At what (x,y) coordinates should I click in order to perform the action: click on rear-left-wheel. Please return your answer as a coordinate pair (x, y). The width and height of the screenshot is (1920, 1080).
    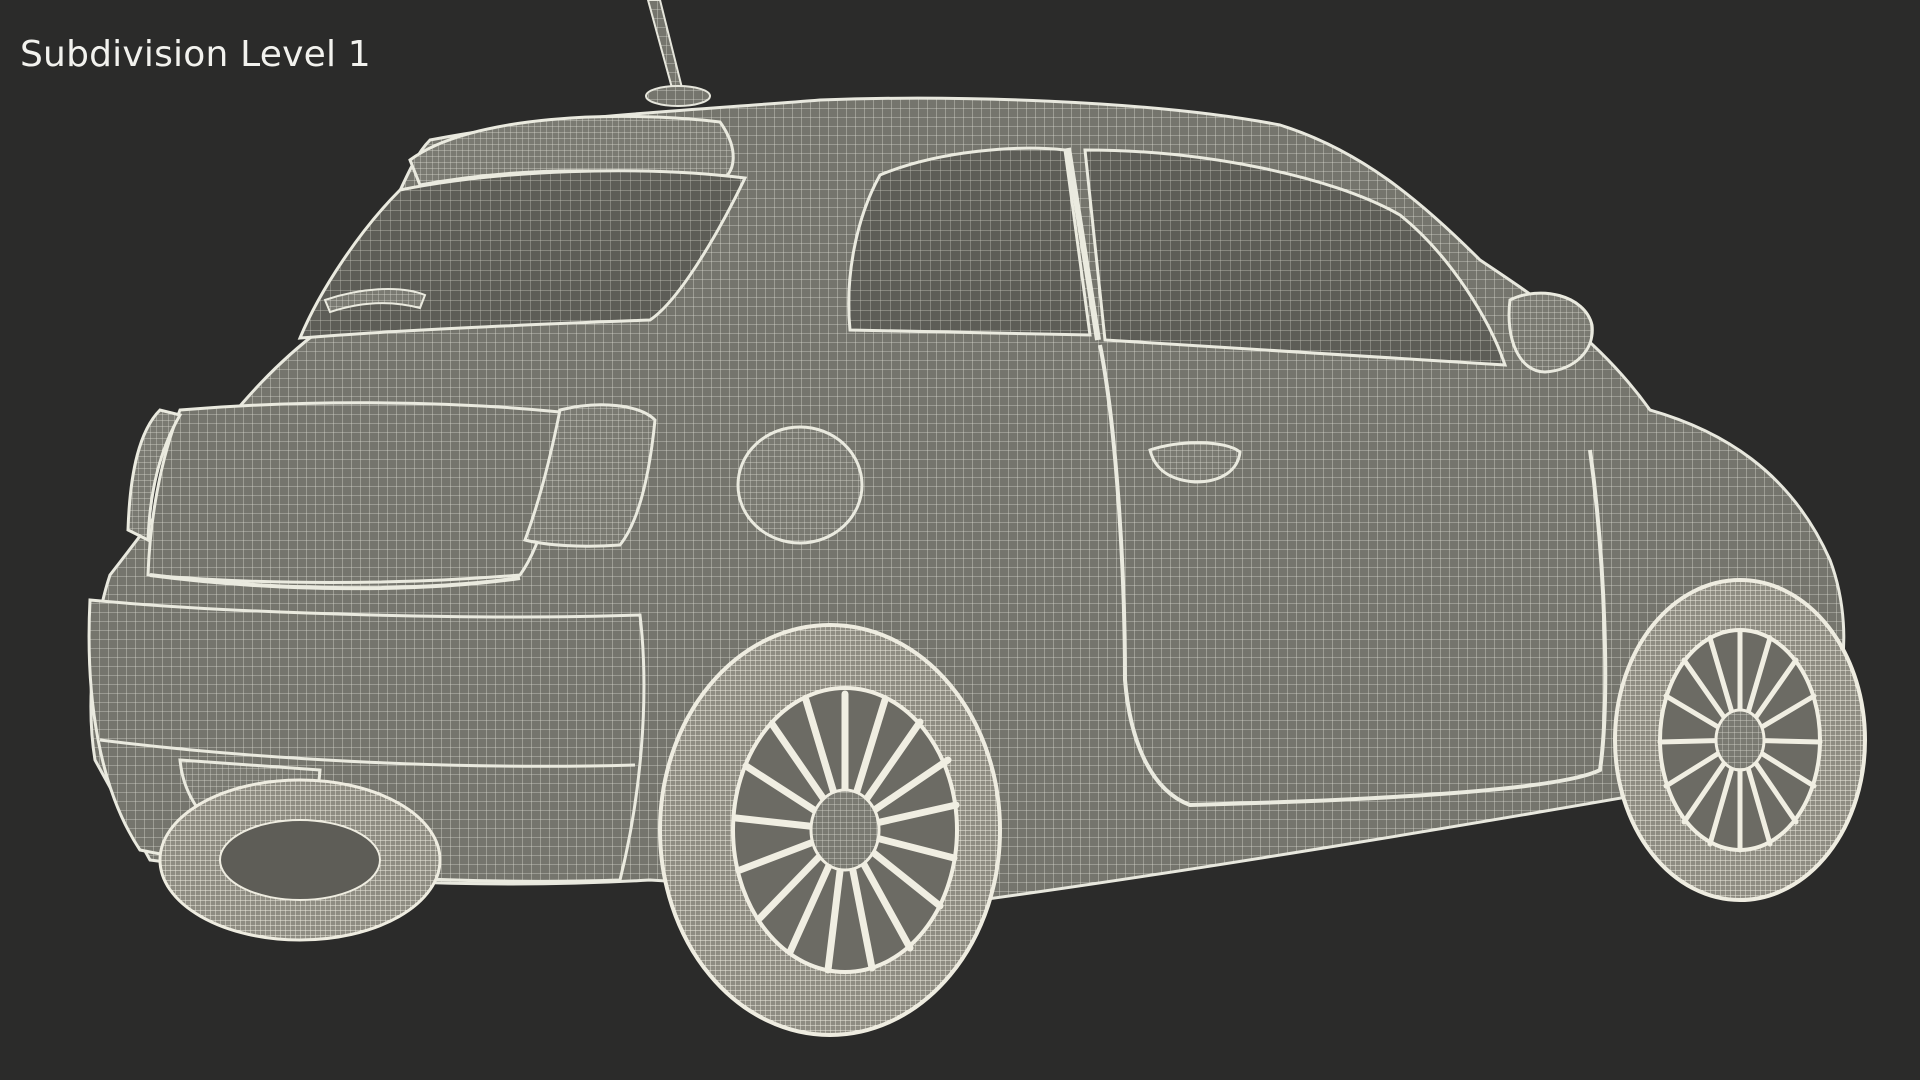
    Looking at the image, I should click on (300, 860).